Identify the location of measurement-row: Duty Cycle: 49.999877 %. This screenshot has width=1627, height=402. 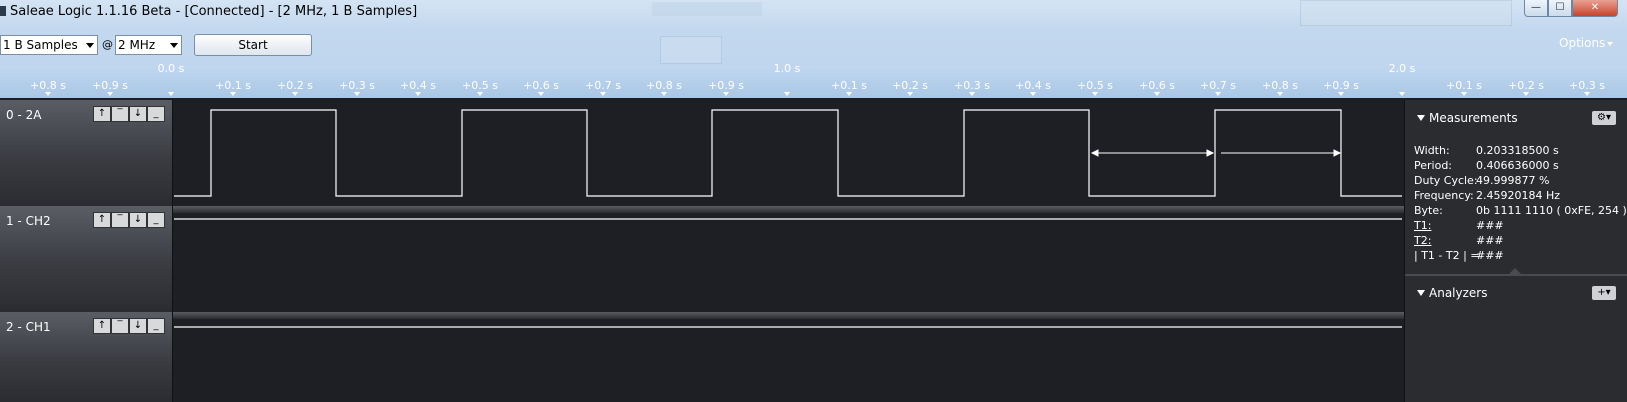
(1481, 180).